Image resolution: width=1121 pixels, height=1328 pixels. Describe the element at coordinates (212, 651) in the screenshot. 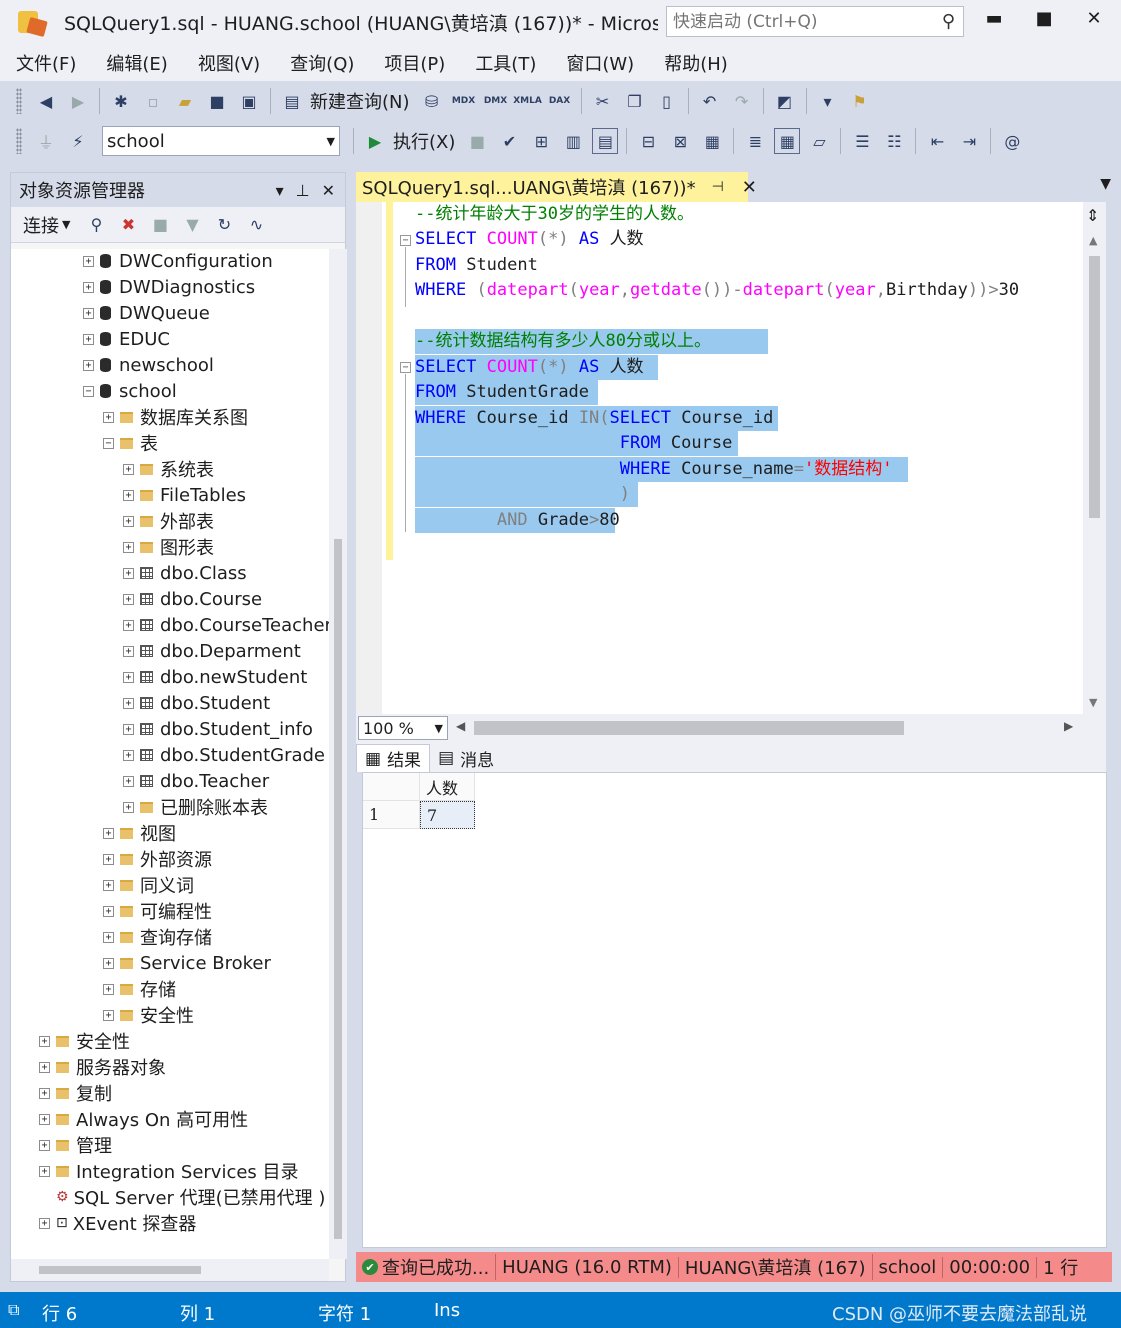

I see `tree-node: + dbo.Deparment` at that location.